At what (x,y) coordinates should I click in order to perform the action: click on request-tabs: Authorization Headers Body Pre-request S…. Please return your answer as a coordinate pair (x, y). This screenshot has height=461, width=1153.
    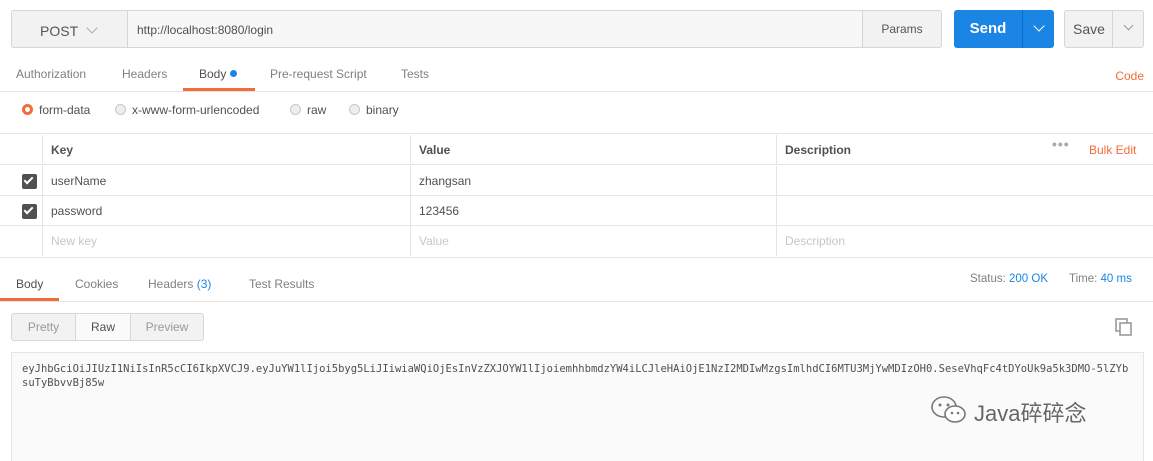
    Looking at the image, I should click on (576, 75).